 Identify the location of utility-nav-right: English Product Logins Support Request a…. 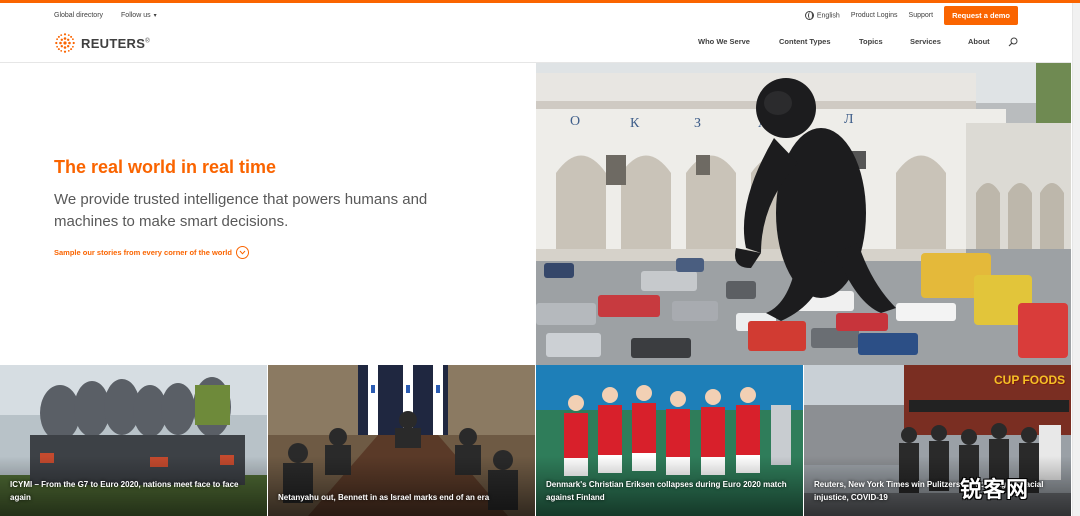
(911, 15).